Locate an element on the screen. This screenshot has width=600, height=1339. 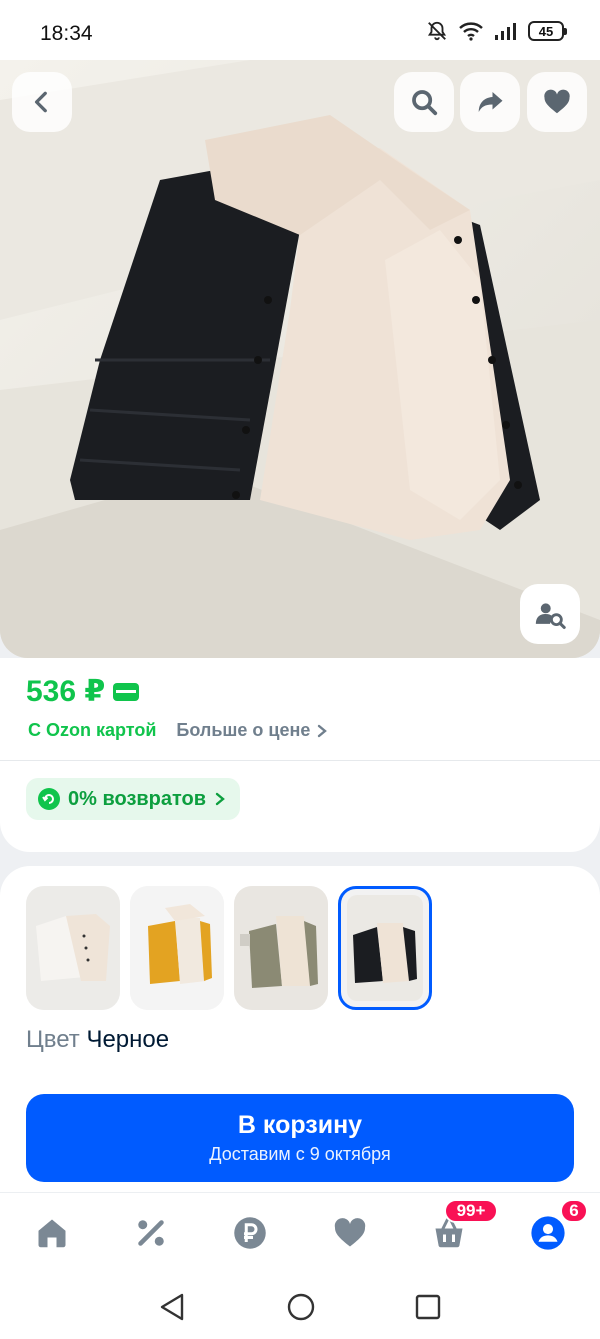
profile-badge: 6 is located at coordinates (574, 1211).